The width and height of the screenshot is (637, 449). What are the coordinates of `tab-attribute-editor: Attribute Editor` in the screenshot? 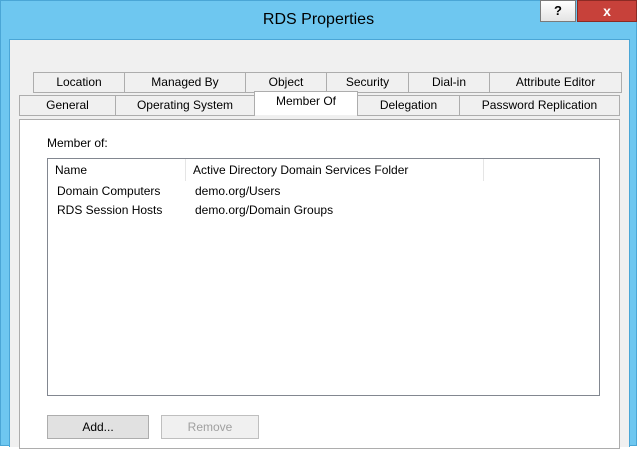 It's located at (555, 82).